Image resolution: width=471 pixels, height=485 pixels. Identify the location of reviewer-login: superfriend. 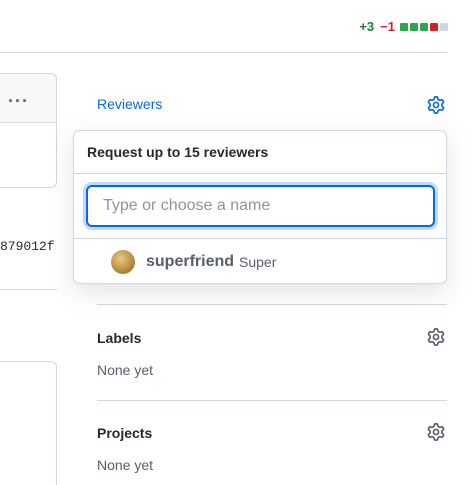
(190, 261).